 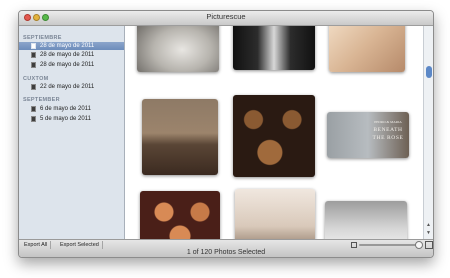 I want to click on section-heading-septiembre: SEPTIEMBRE, so click(x=42, y=38).